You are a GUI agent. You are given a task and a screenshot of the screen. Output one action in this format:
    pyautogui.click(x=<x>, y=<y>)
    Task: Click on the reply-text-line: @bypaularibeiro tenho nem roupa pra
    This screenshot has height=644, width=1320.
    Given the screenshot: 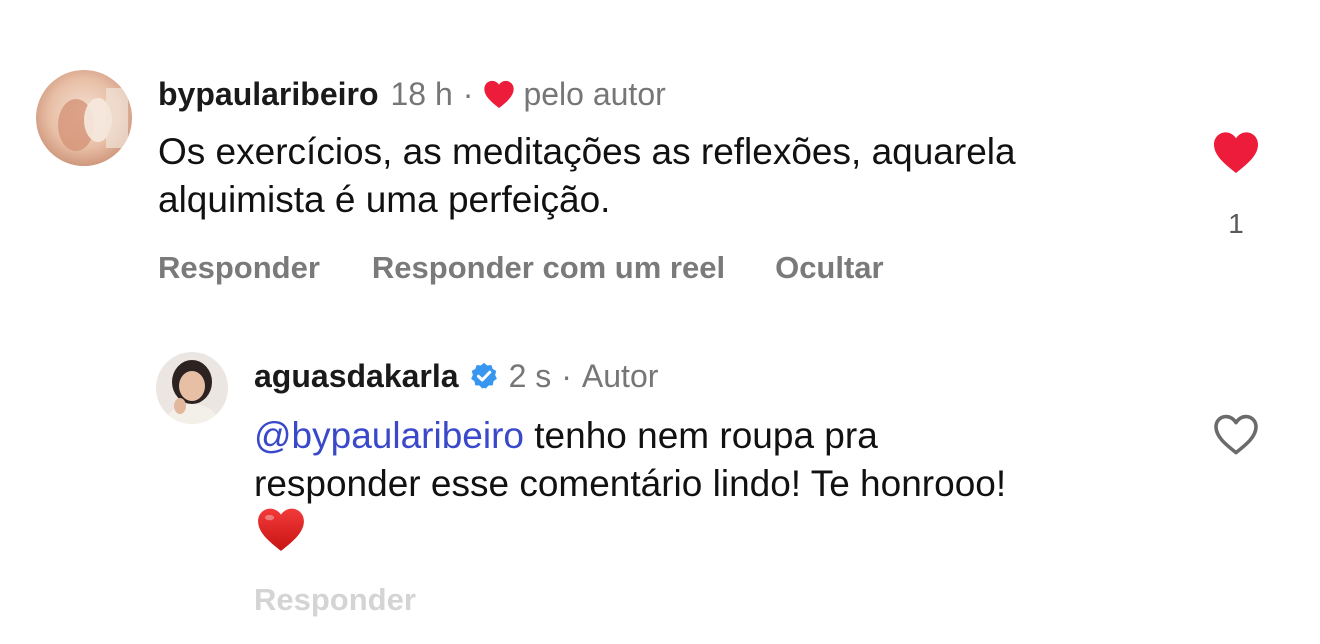 What is the action you would take?
    pyautogui.click(x=630, y=436)
    